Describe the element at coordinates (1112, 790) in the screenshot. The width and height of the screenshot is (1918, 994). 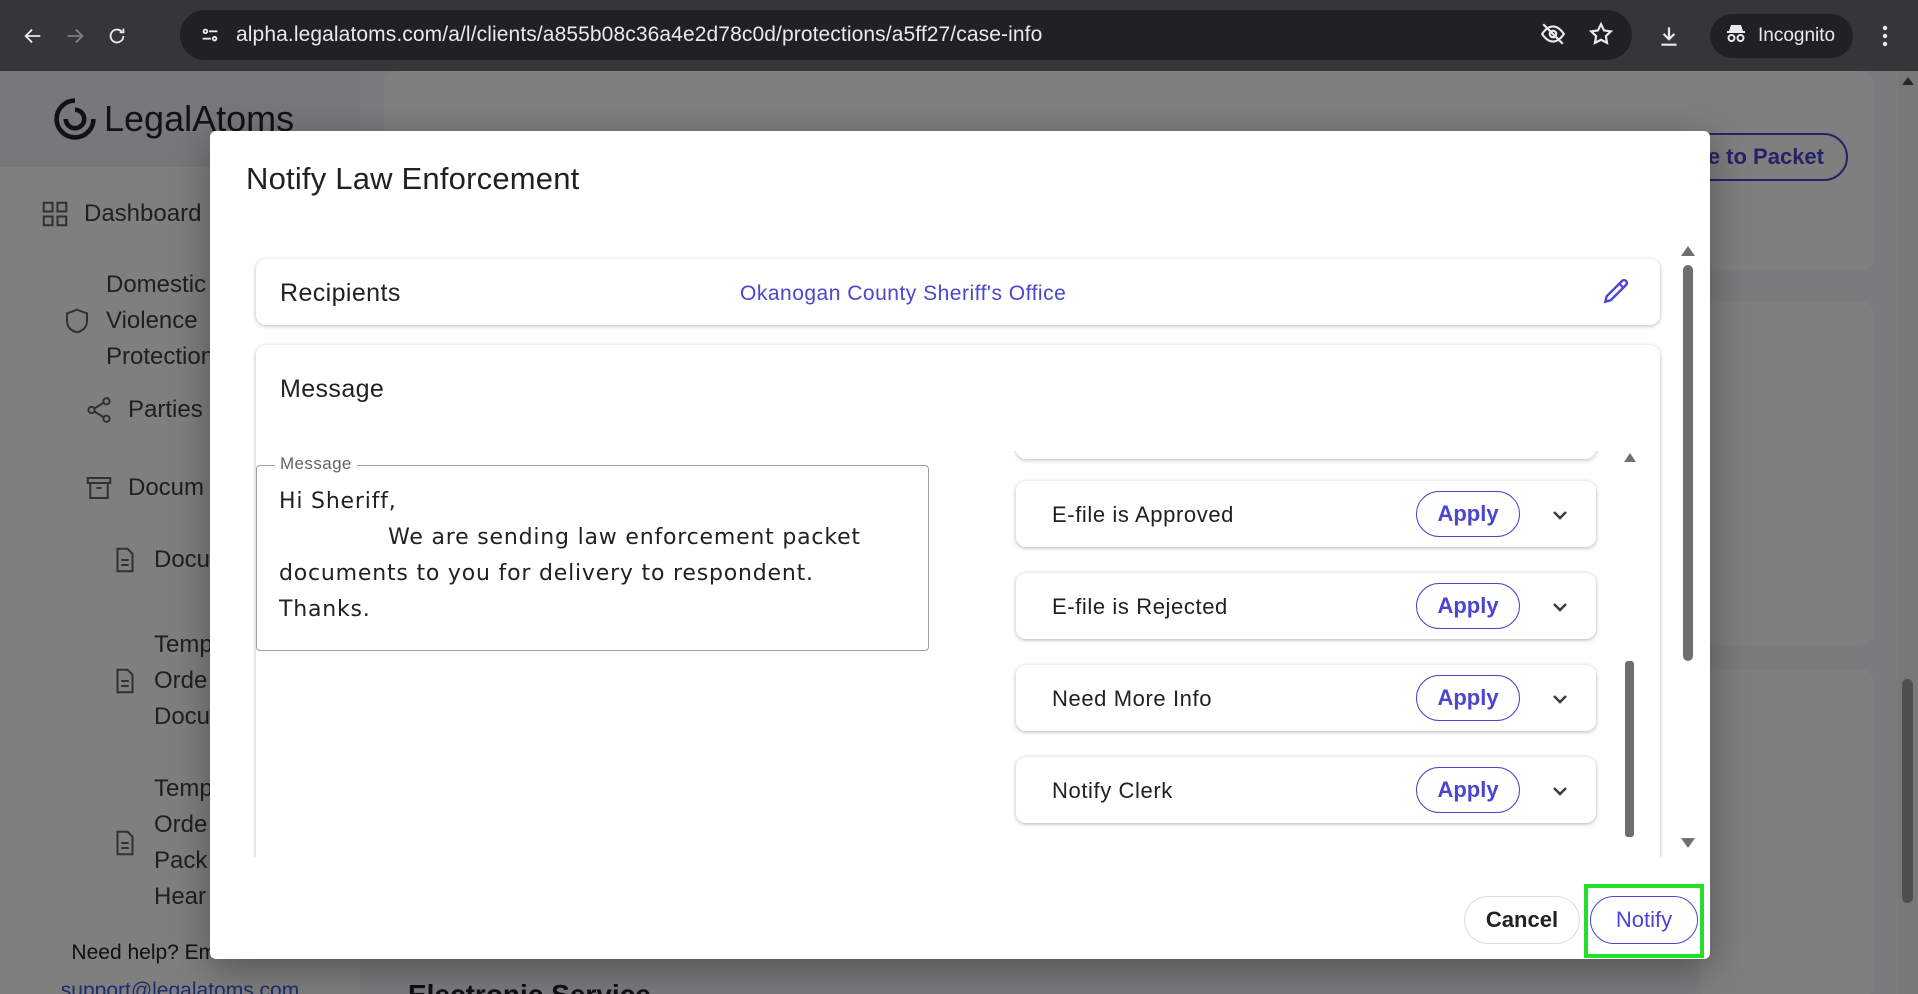
I see `template-label: Notify Clerk` at that location.